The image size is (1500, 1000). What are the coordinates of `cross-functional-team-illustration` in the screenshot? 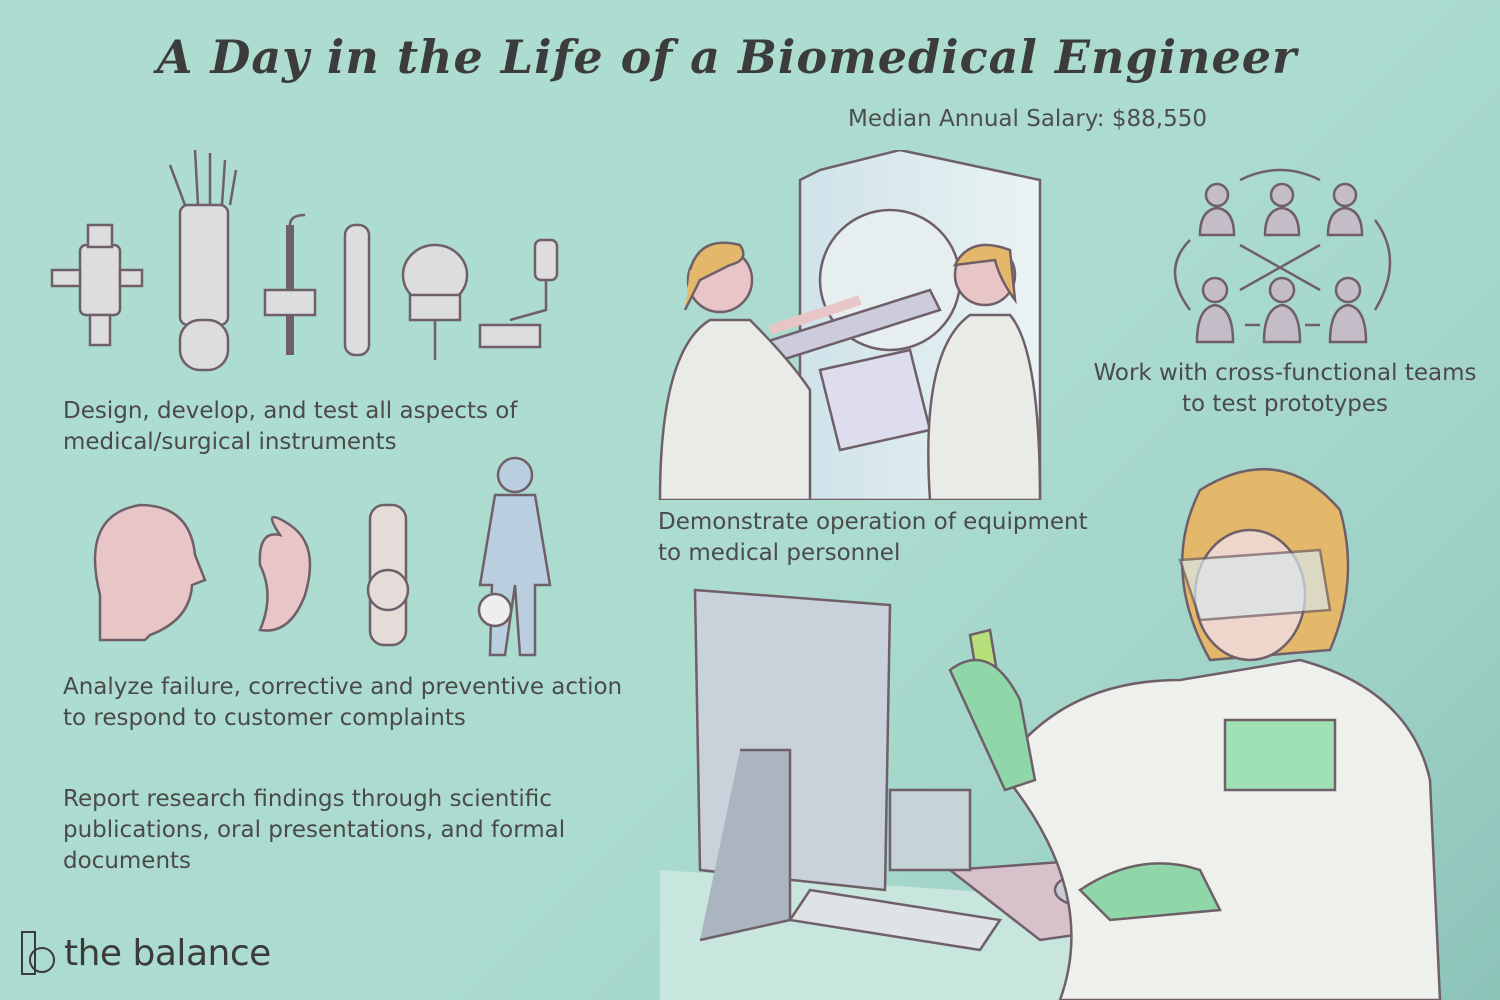 It's located at (1282, 256).